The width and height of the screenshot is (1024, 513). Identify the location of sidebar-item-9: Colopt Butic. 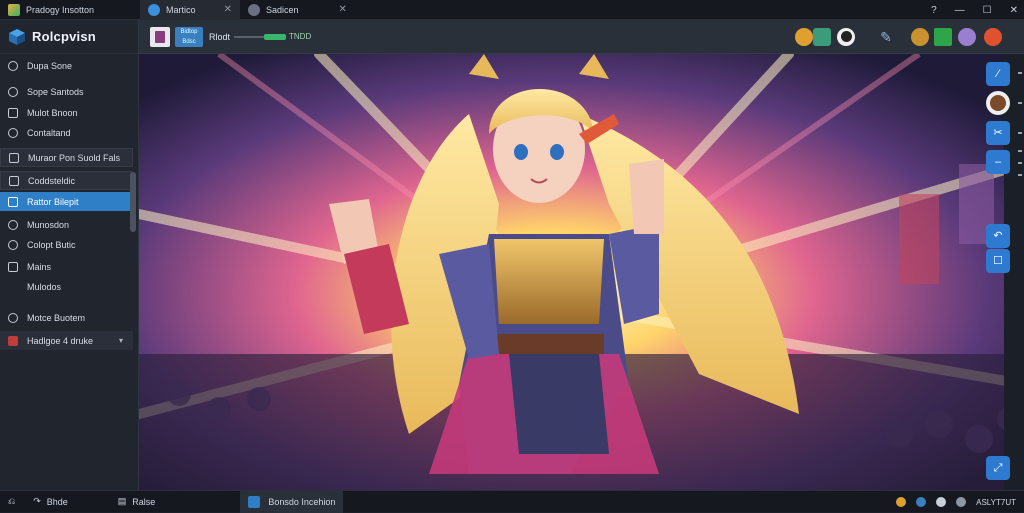
(66, 244).